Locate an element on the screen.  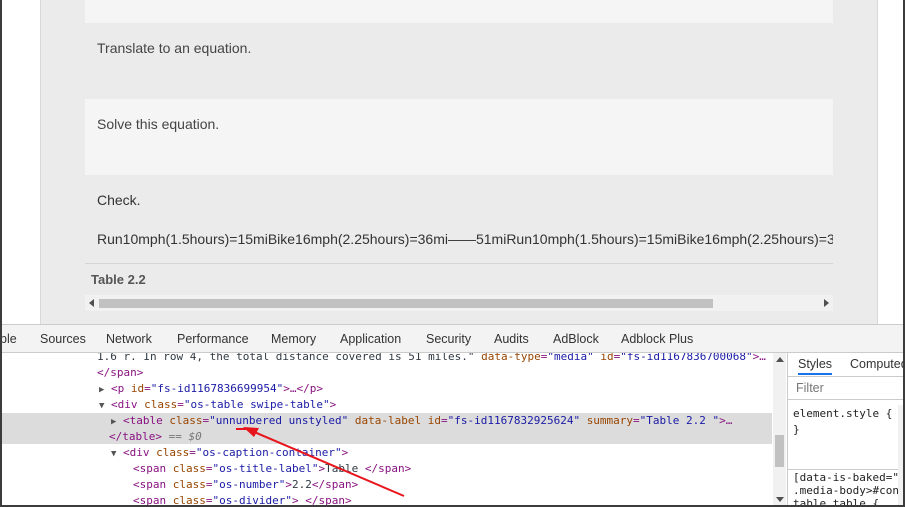
element-style-rule: element.style { is located at coordinates (842, 413).